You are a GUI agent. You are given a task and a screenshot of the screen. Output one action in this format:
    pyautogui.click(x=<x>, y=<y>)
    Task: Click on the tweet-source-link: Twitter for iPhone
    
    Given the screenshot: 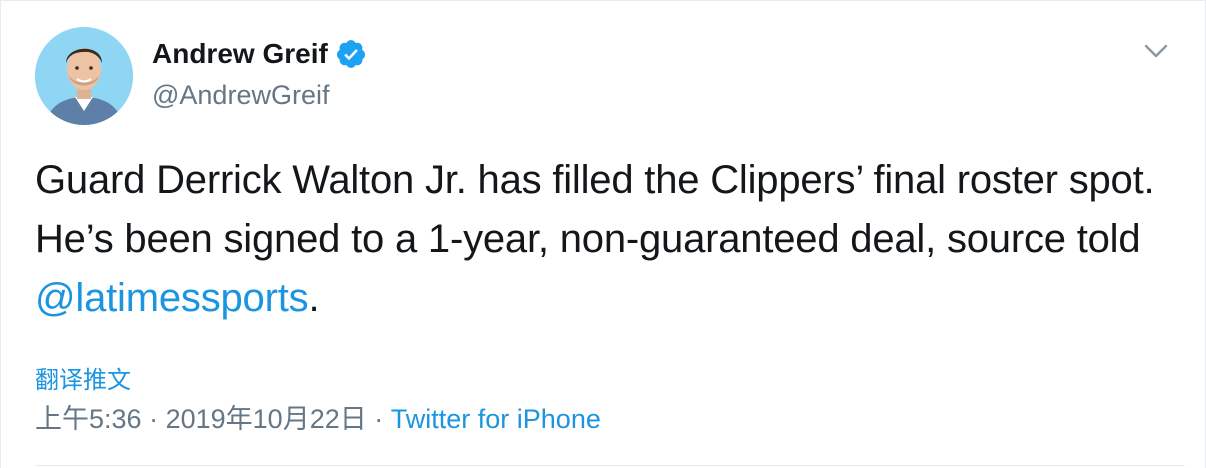 What is the action you would take?
    pyautogui.click(x=496, y=419)
    